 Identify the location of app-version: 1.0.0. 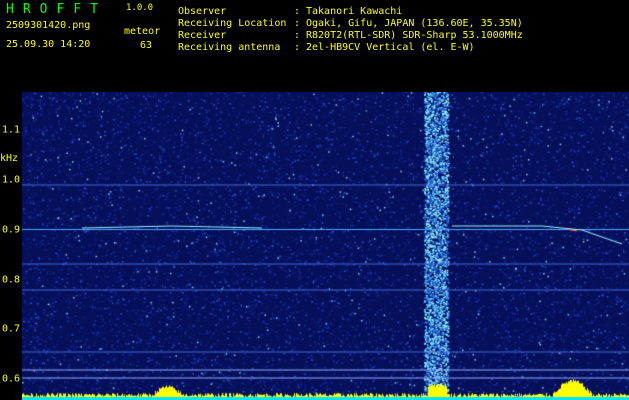
(140, 8).